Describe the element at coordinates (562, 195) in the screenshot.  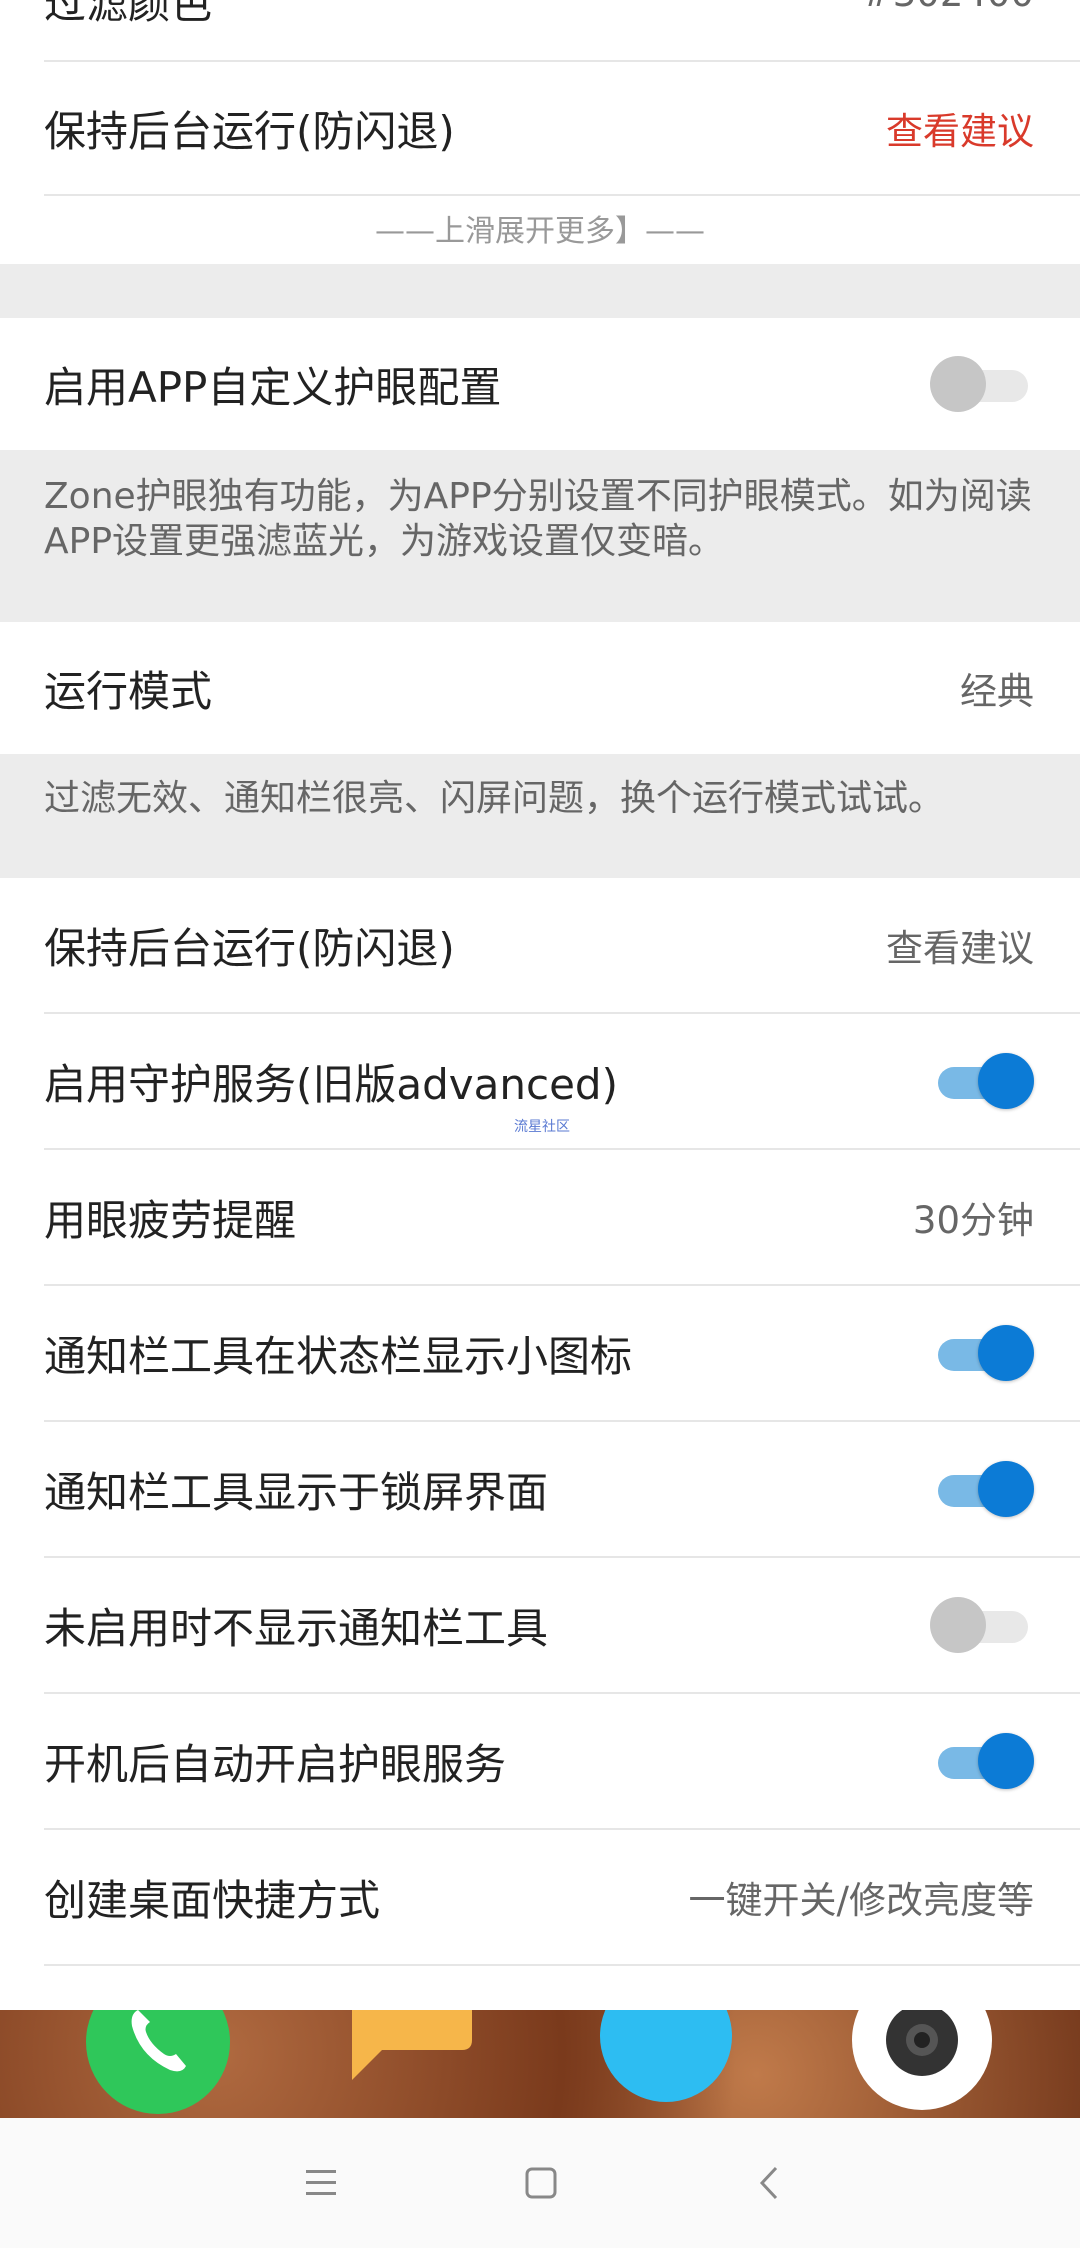
I see `divider` at that location.